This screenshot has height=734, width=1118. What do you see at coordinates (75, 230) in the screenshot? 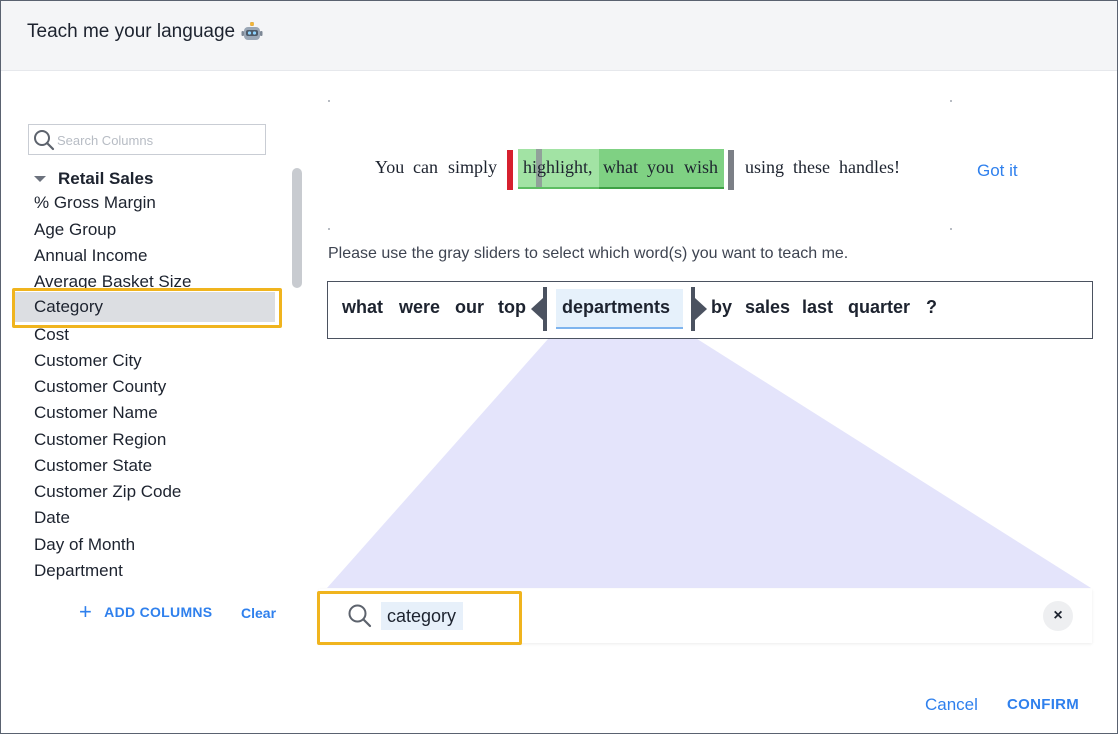
I see `column-item: Age Group` at bounding box center [75, 230].